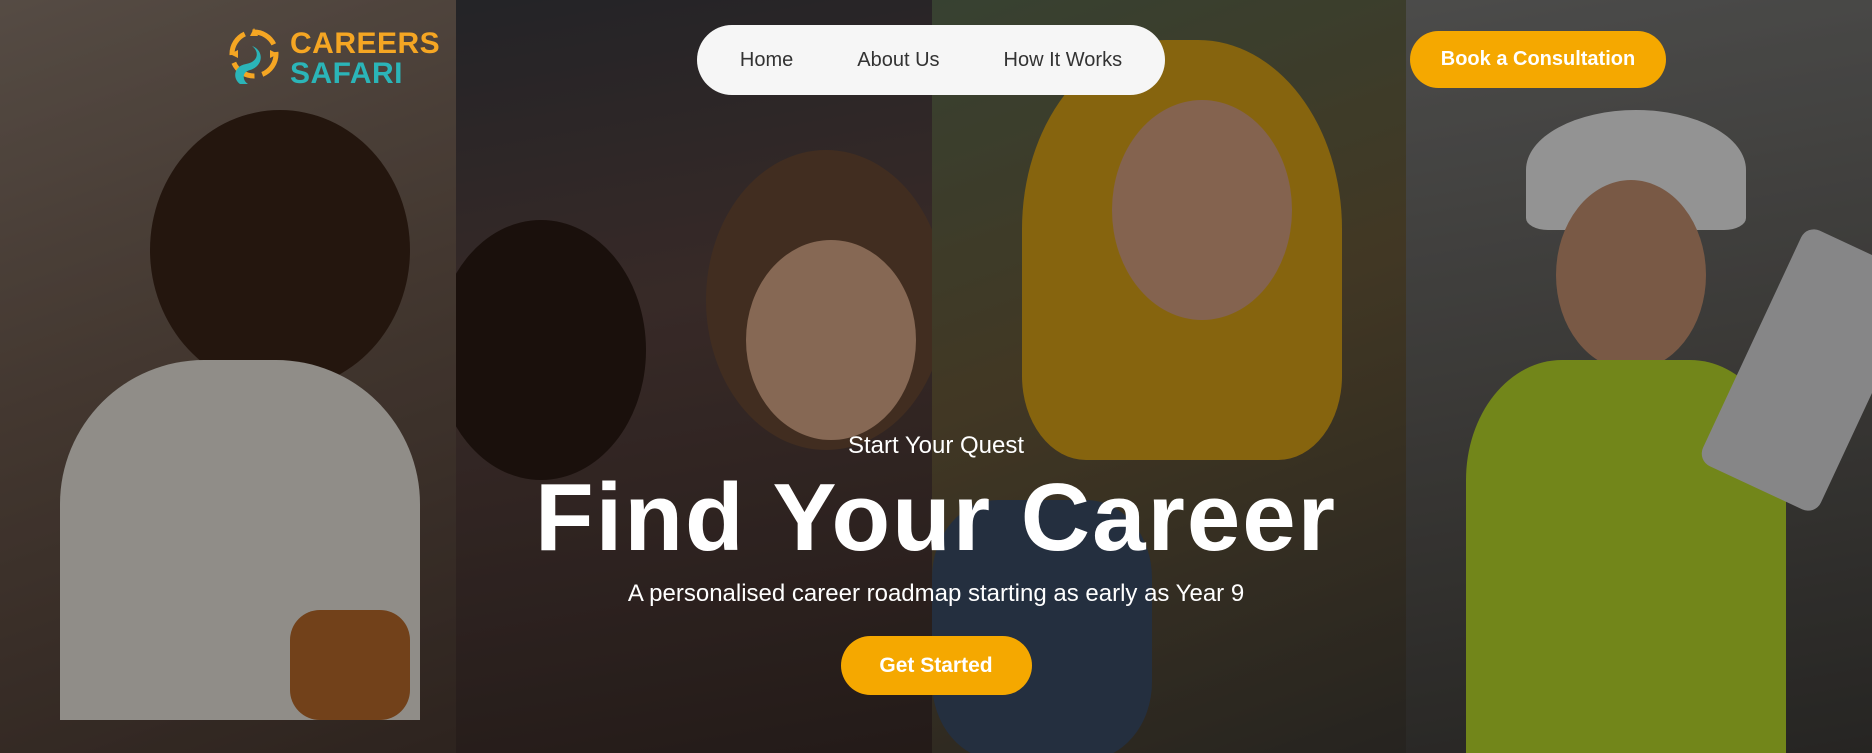 The width and height of the screenshot is (1872, 753). I want to click on nav-link-about-us: About Us, so click(898, 60).